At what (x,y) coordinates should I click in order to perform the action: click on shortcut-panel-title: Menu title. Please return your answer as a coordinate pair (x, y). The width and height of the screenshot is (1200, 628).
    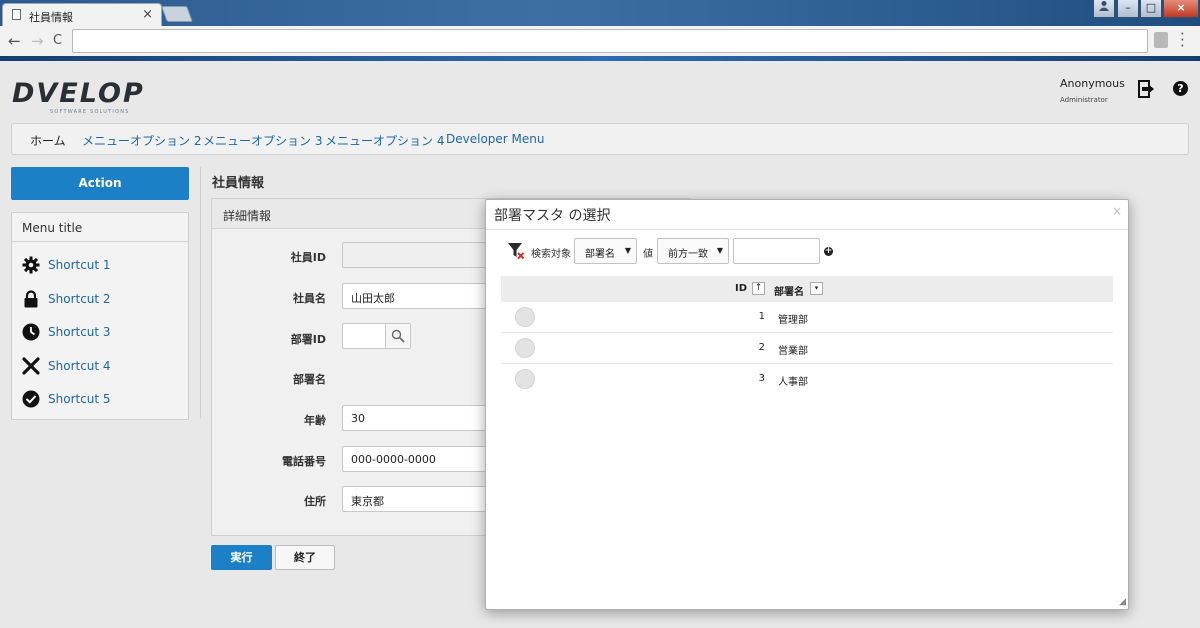
    Looking at the image, I should click on (100, 227).